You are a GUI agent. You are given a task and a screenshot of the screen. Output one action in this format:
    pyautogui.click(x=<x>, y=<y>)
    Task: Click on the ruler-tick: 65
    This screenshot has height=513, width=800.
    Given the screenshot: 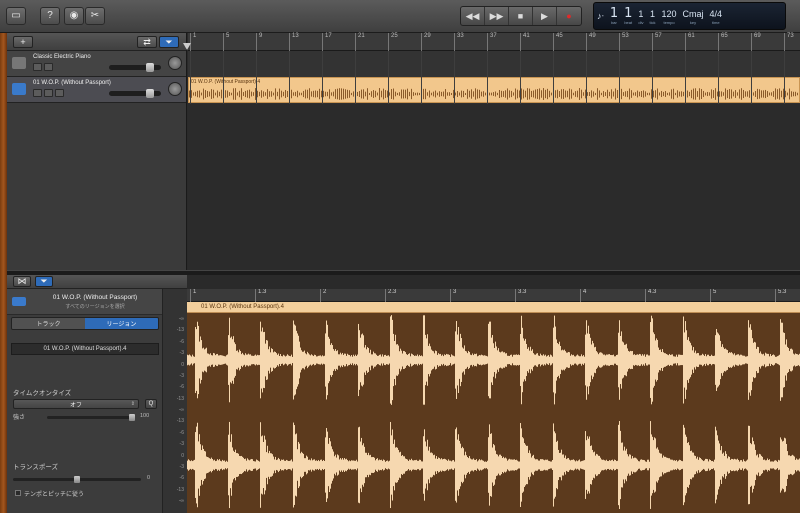 What is the action you would take?
    pyautogui.click(x=723, y=42)
    